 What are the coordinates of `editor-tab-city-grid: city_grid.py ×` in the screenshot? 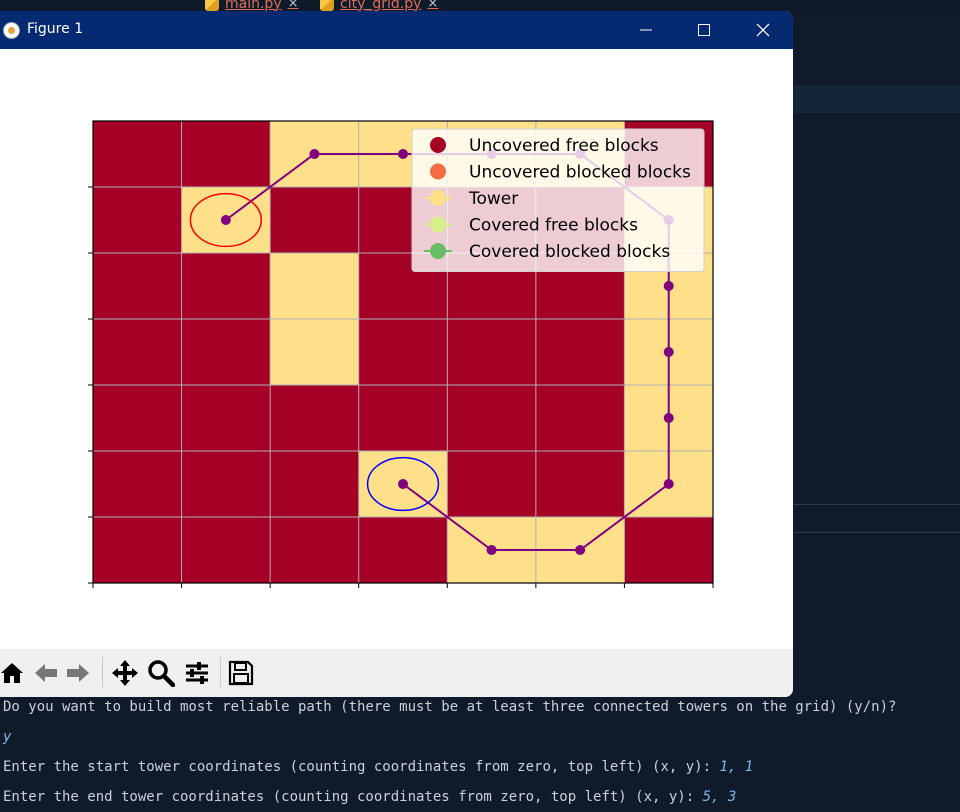 It's located at (379, 6).